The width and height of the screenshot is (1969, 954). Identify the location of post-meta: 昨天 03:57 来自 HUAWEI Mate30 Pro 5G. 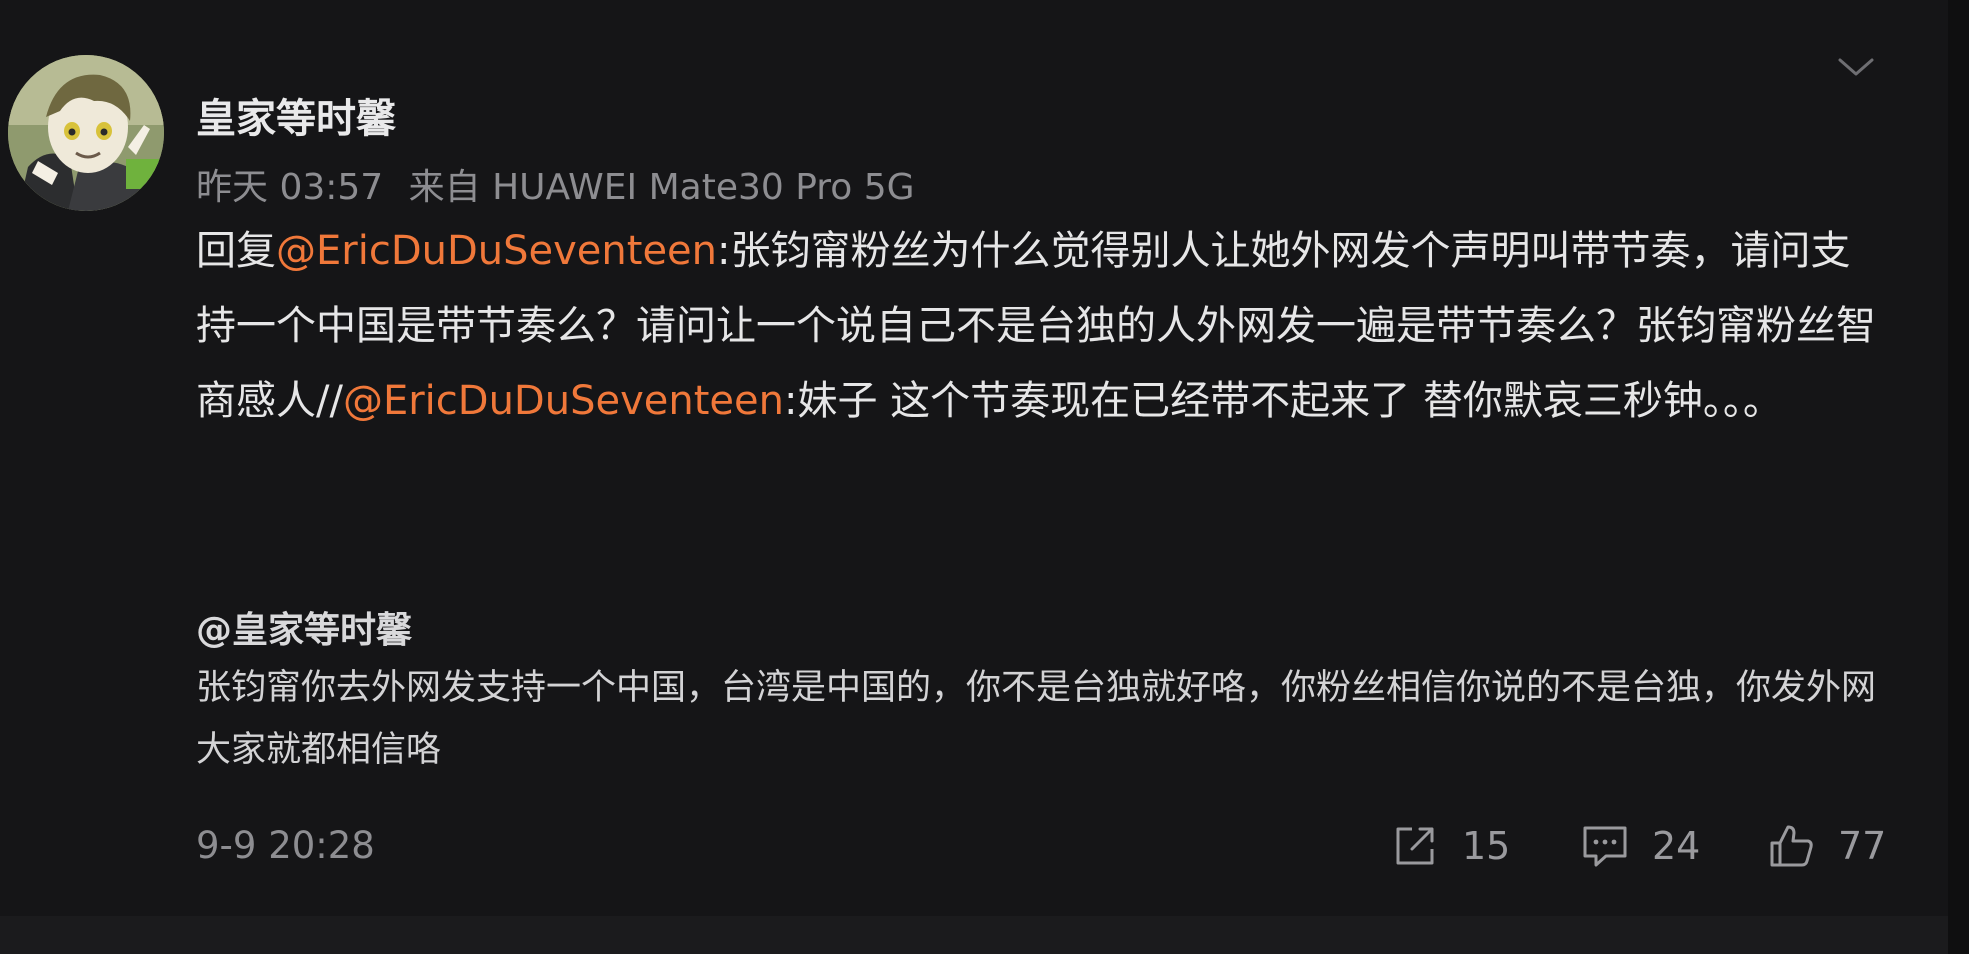
(555, 184).